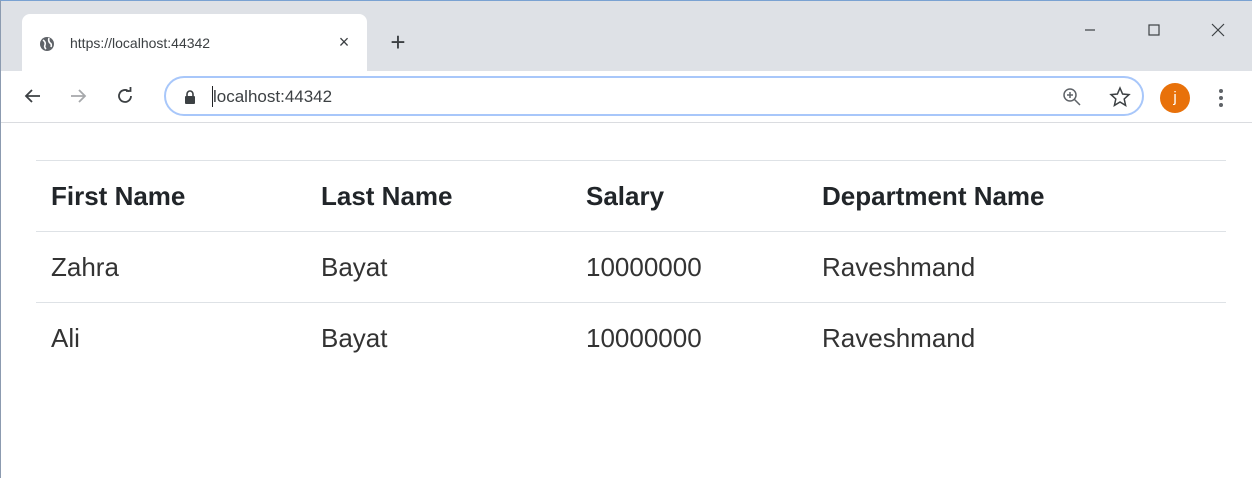  What do you see at coordinates (1218, 30) in the screenshot?
I see `window-close-icon` at bounding box center [1218, 30].